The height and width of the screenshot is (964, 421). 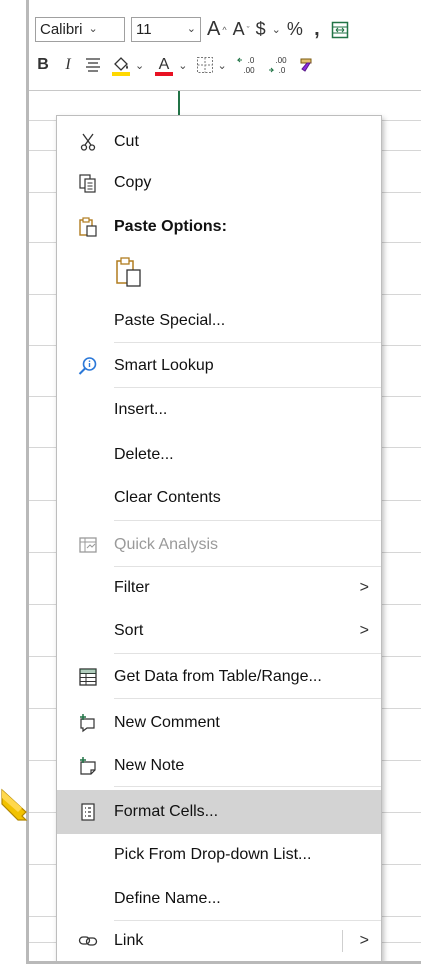 I want to click on menu-label-clear-contents: Clear Contents, so click(x=167, y=497).